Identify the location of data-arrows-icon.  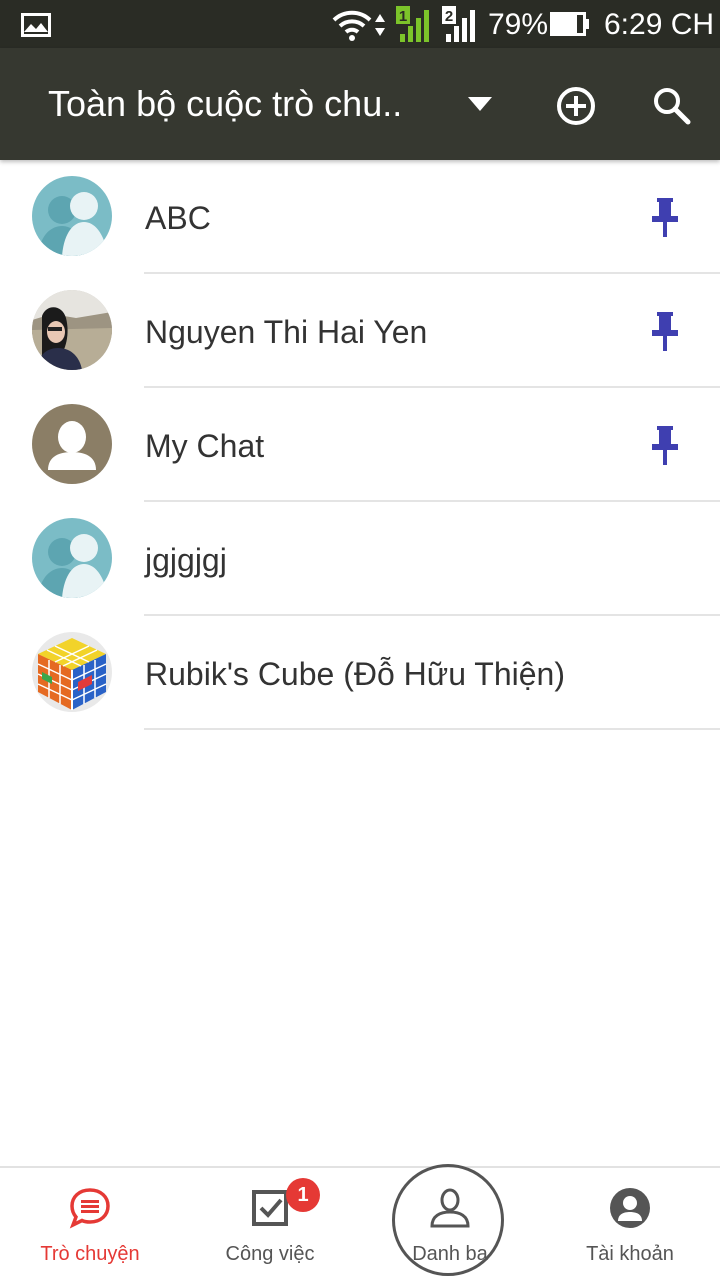
(380, 25).